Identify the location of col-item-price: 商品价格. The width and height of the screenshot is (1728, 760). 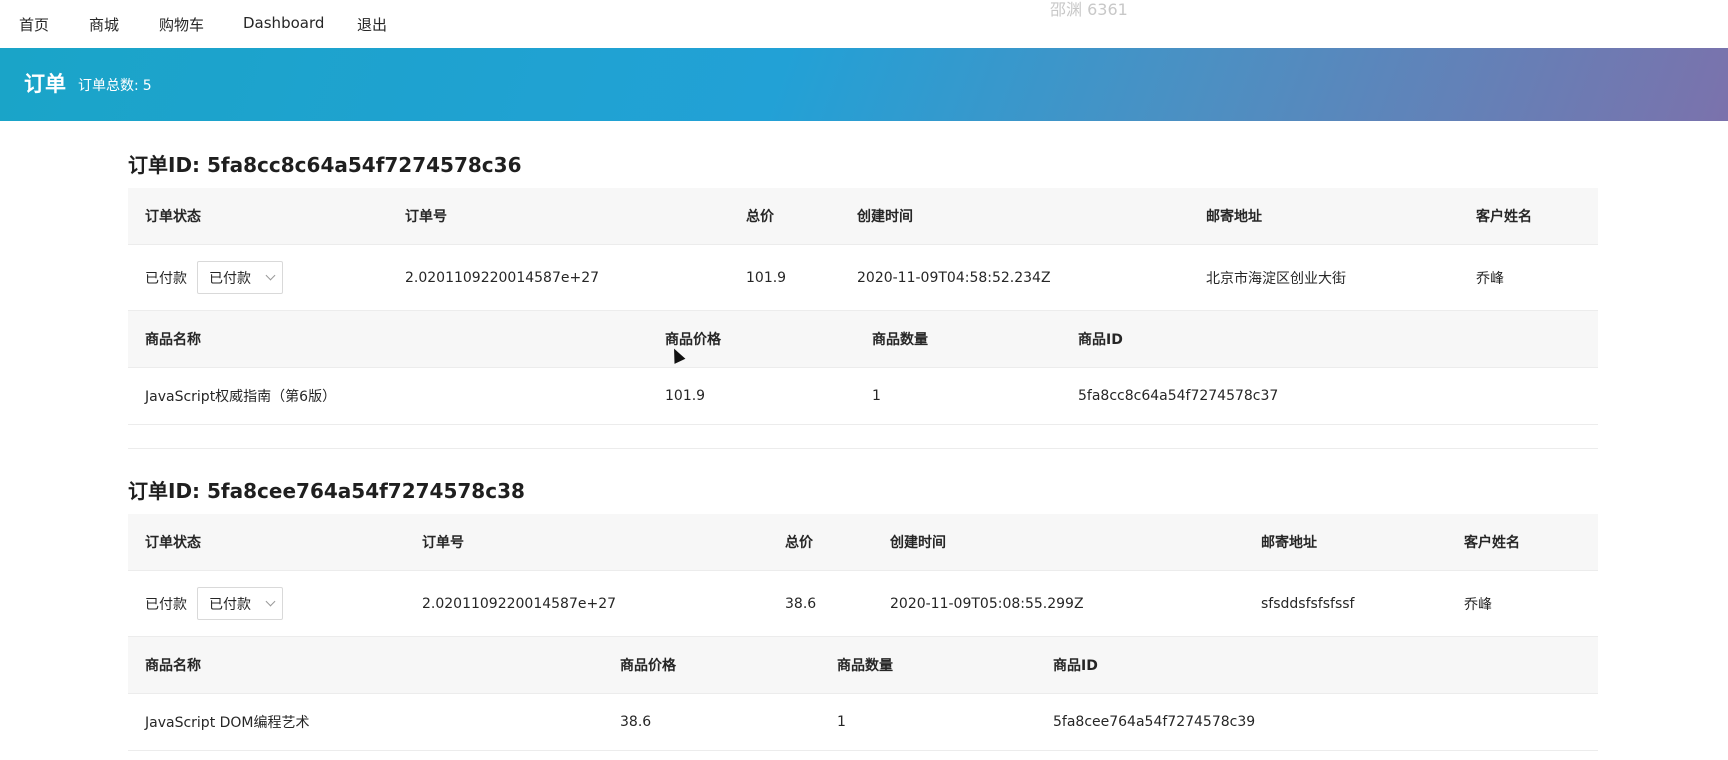
(648, 666).